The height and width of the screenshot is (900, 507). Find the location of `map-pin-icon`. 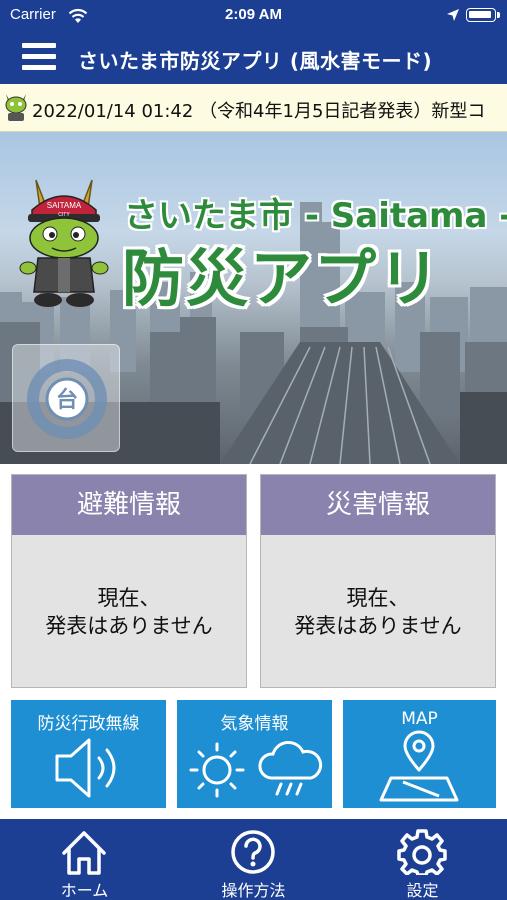

map-pin-icon is located at coordinates (419, 766).